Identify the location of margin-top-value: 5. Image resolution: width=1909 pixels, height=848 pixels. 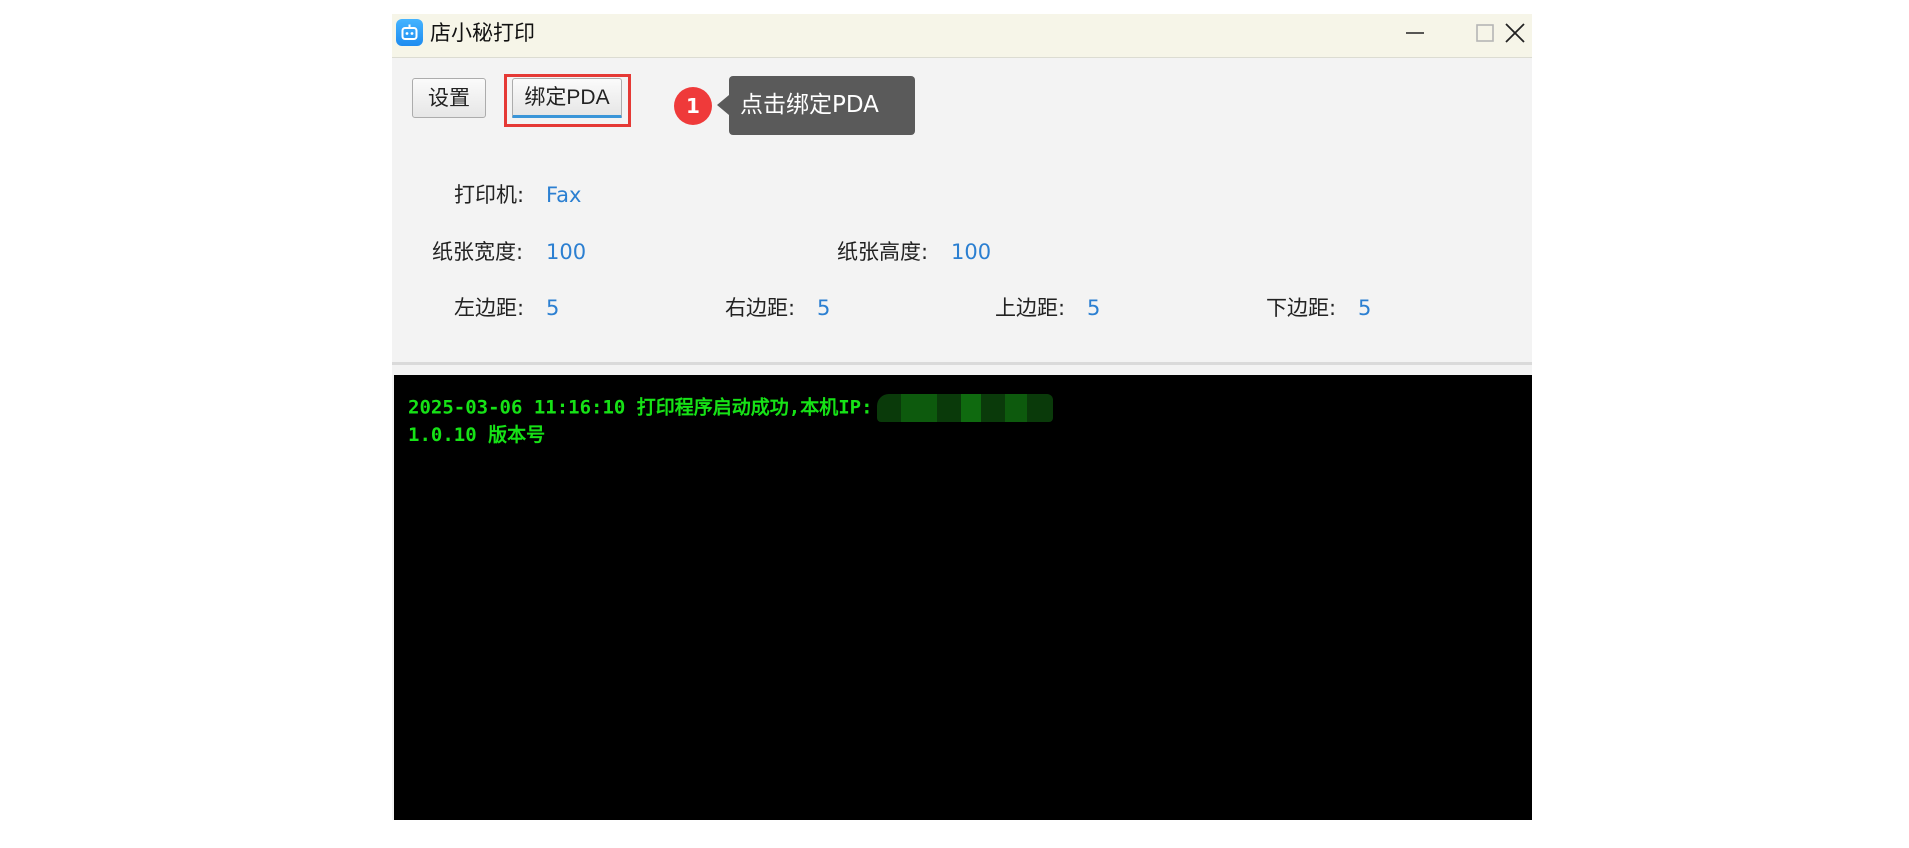
(1094, 308).